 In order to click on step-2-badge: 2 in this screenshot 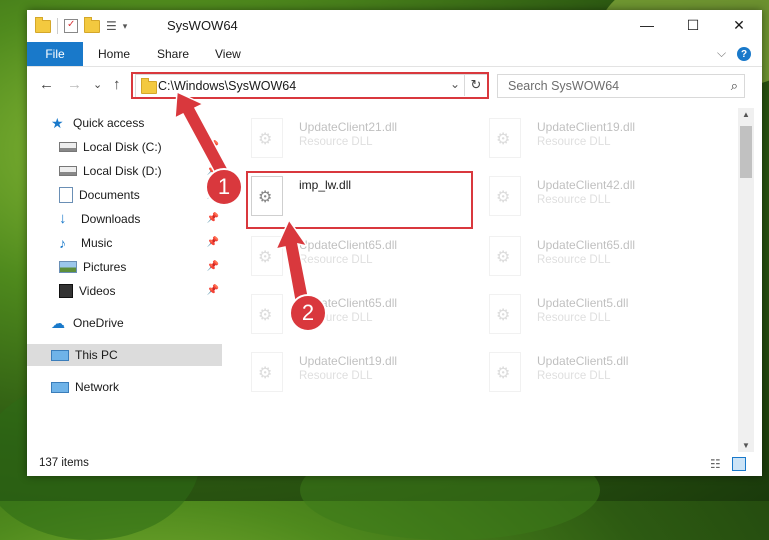, I will do `click(308, 313)`.